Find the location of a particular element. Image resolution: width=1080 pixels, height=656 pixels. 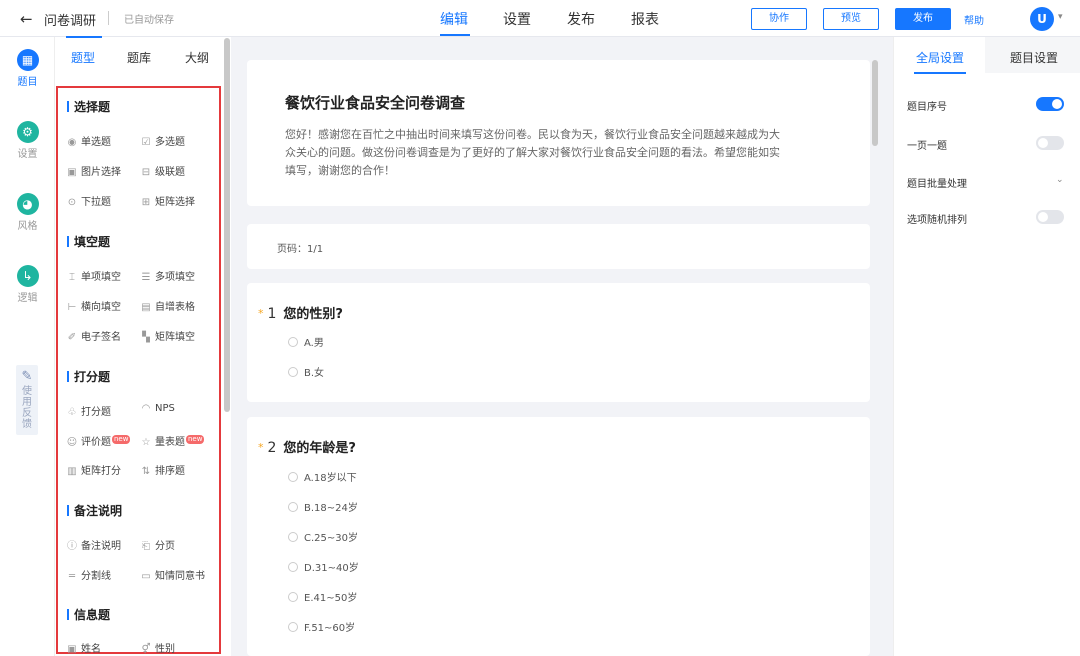

tab-publish: 发布 is located at coordinates (581, 19).